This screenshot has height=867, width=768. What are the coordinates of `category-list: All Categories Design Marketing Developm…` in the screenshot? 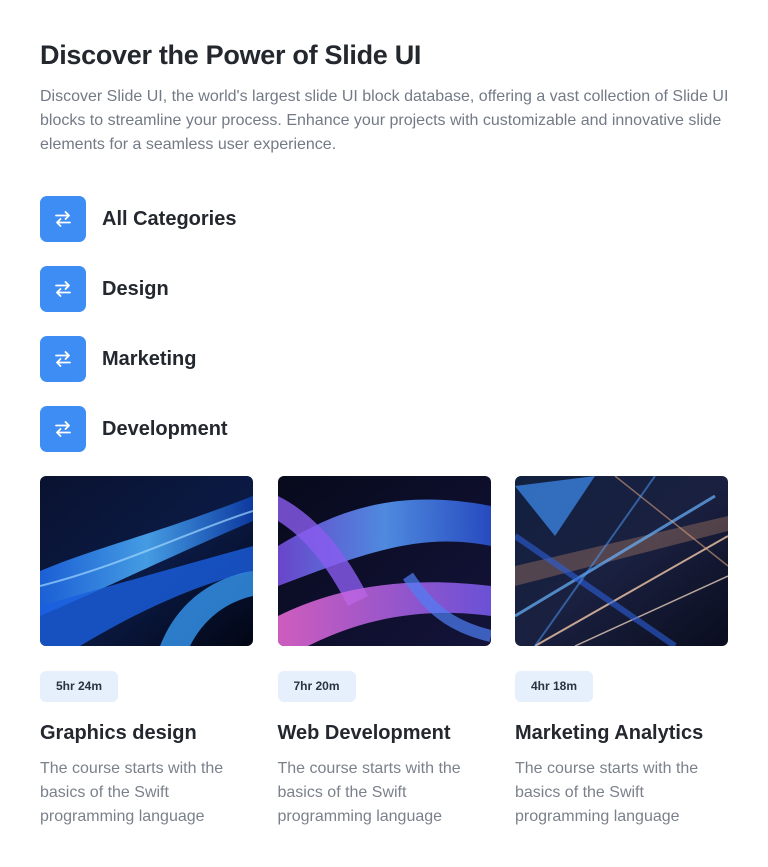 It's located at (138, 336).